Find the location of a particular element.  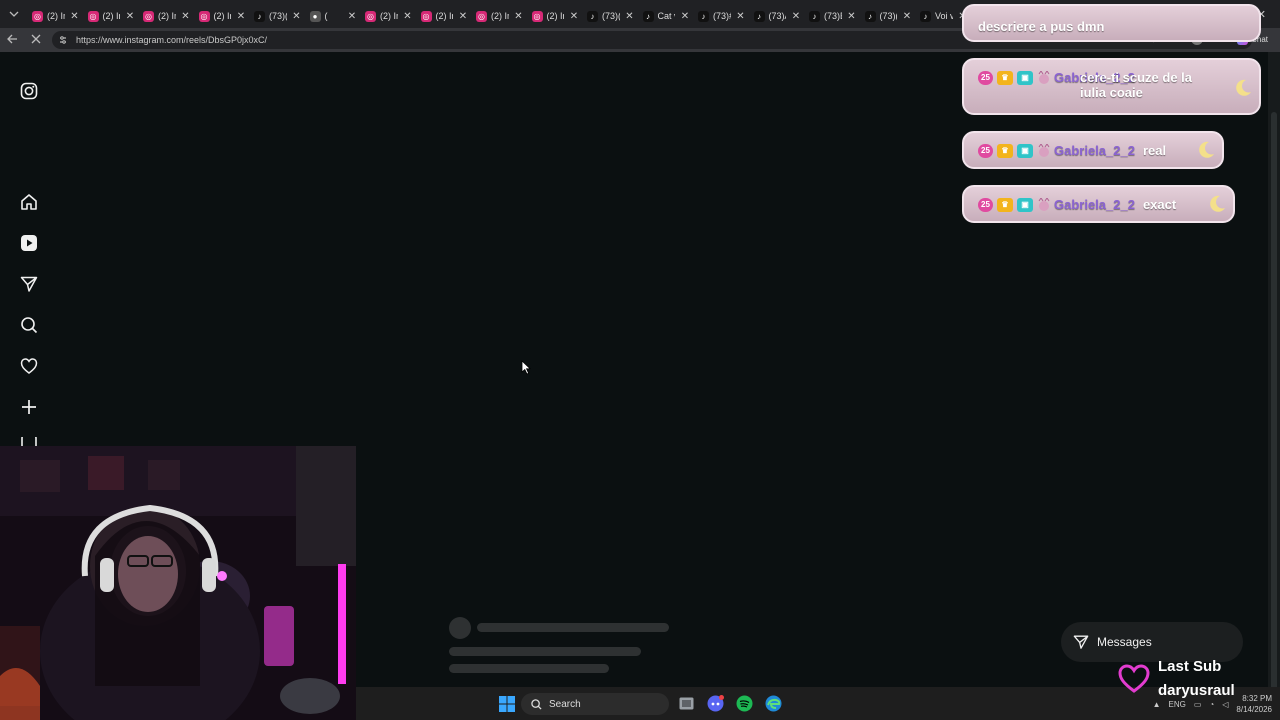

chat-message-text: descriere a pus dmn is located at coordinates (1041, 26).